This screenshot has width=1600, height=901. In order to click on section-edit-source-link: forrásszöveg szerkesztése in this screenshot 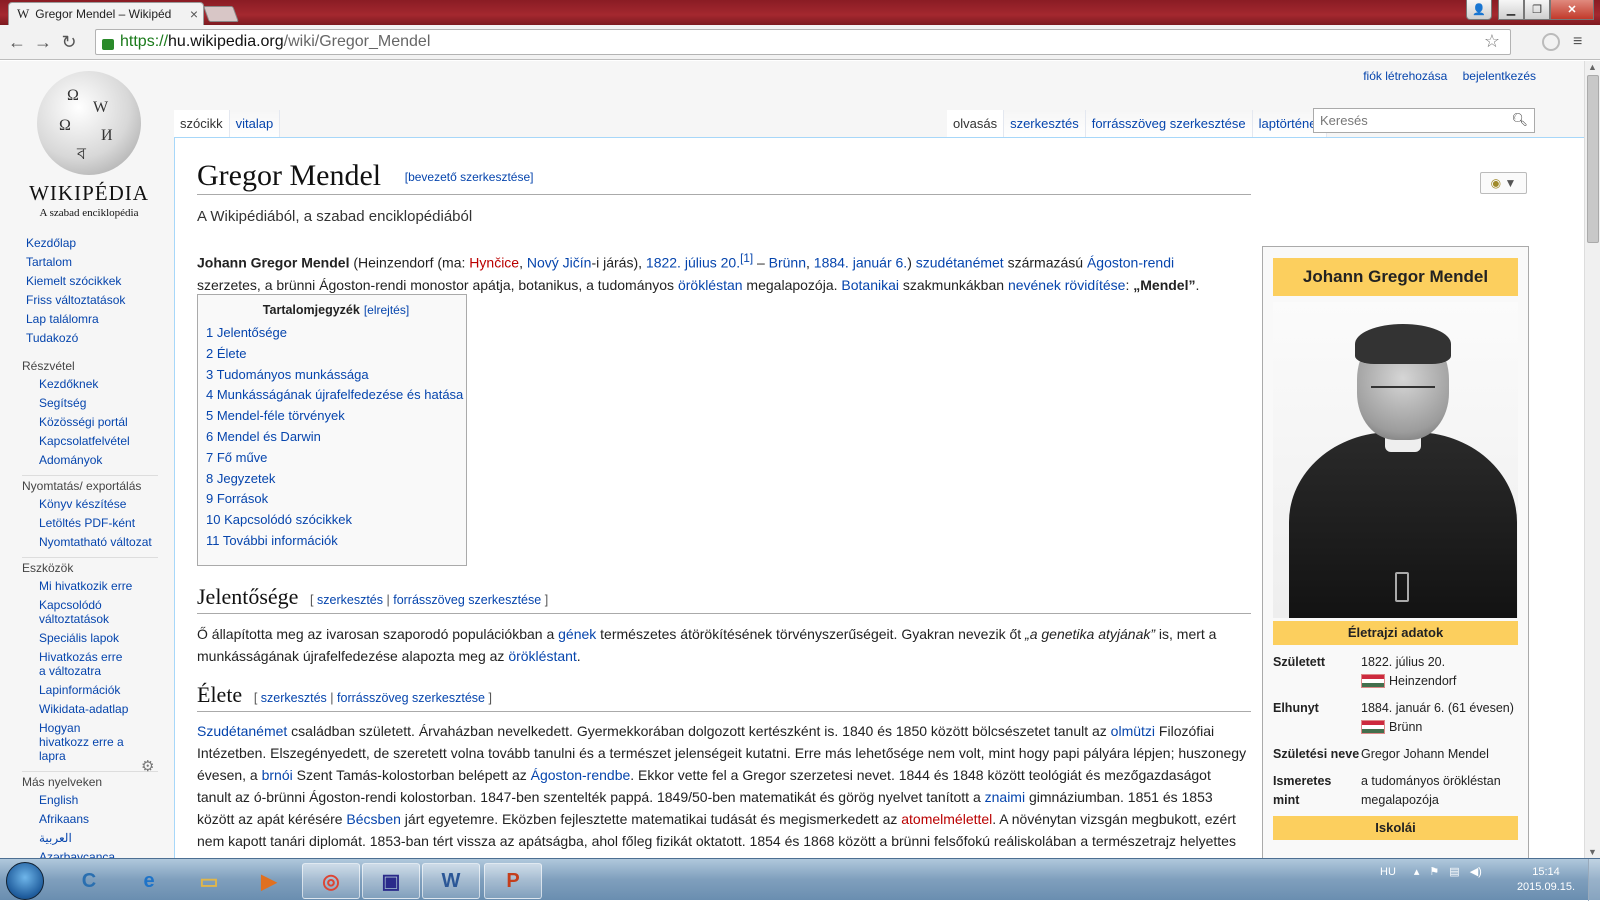, I will do `click(411, 698)`.